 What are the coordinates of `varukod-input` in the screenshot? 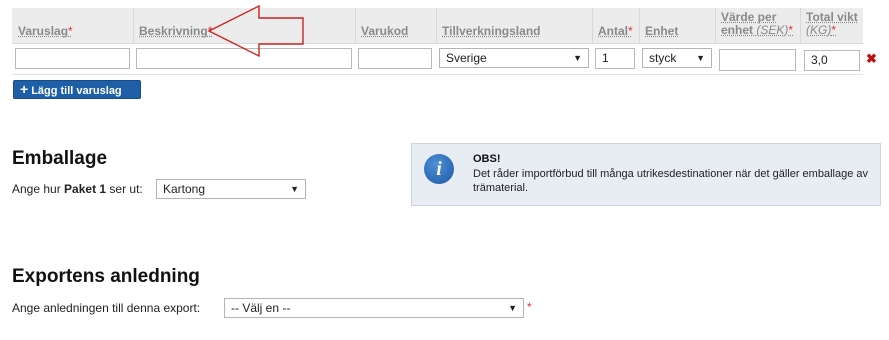 It's located at (395, 58).